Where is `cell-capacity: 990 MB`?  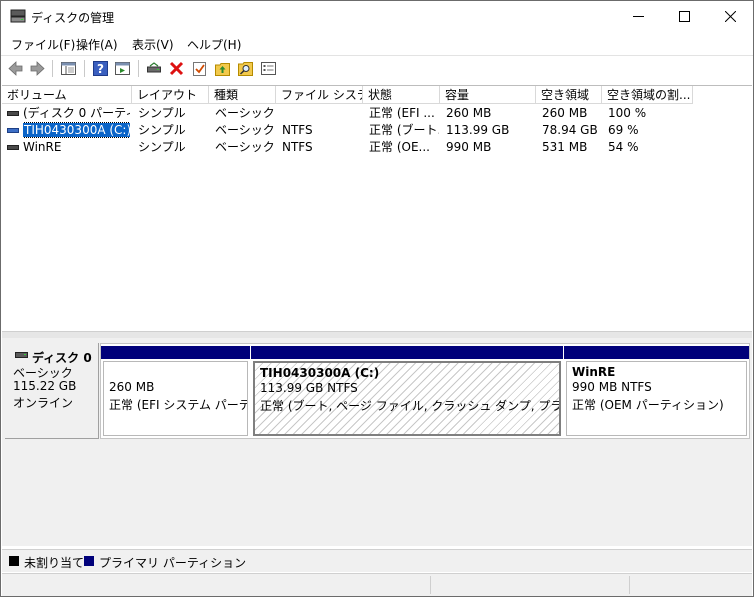 cell-capacity: 990 MB is located at coordinates (469, 147).